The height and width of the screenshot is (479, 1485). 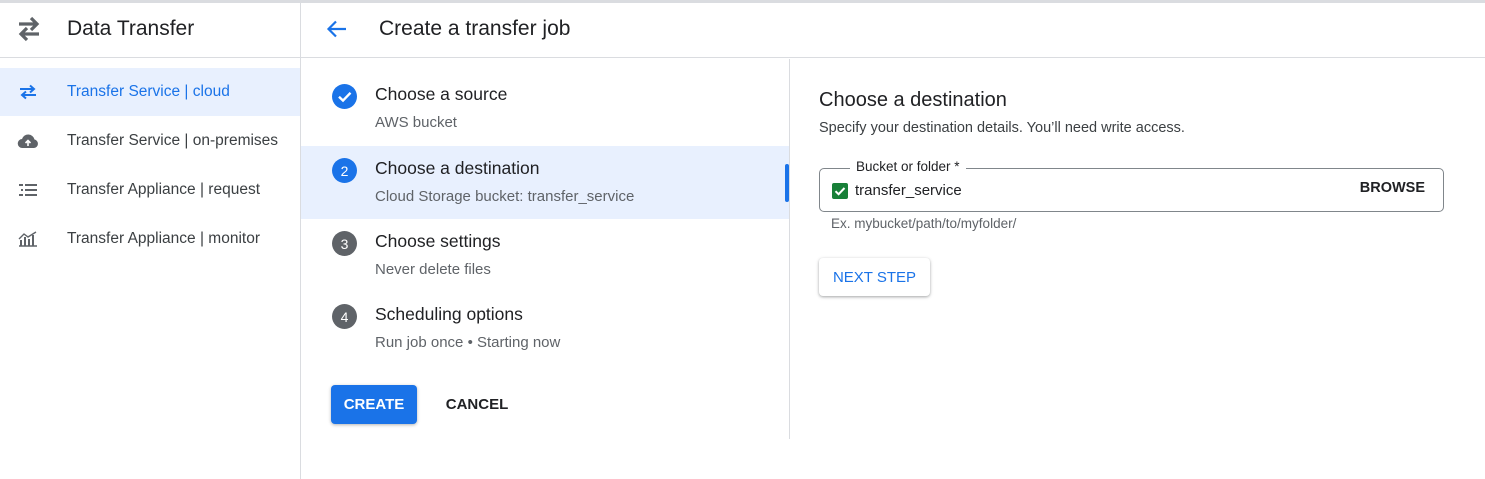 I want to click on cancel-button: CANCEL, so click(x=477, y=404).